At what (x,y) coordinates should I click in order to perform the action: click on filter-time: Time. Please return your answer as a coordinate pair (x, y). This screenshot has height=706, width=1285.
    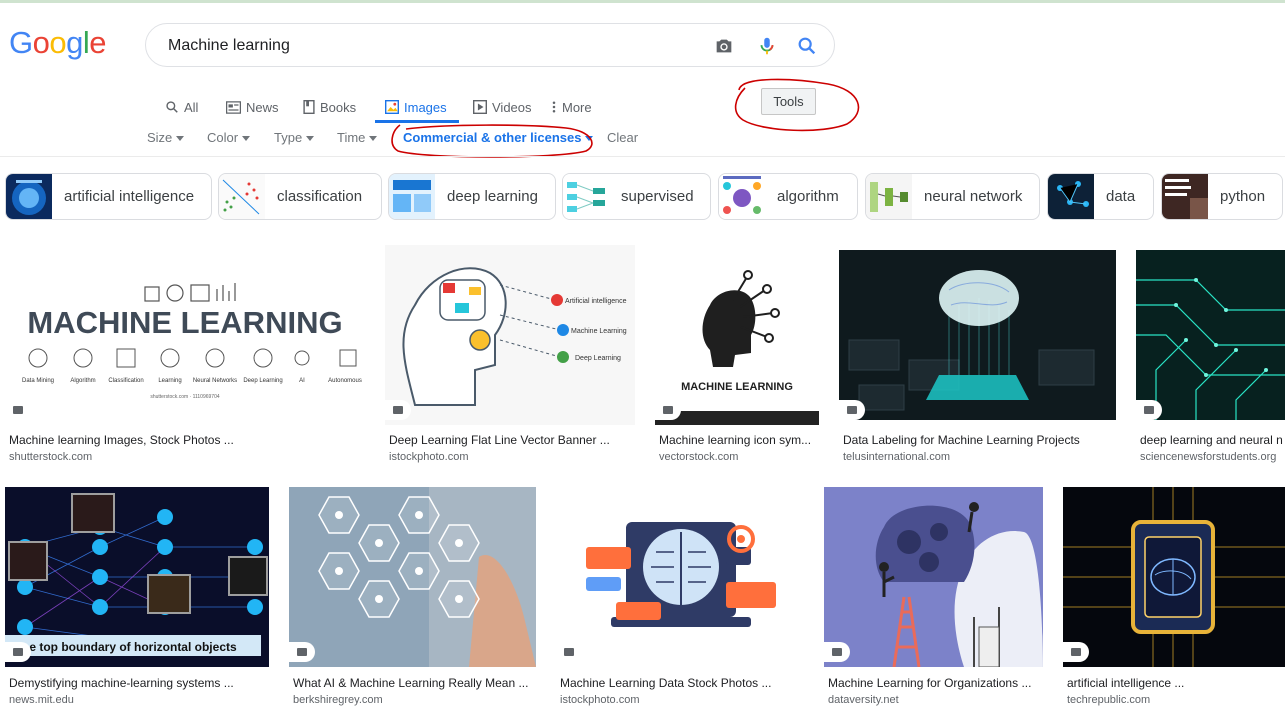
    Looking at the image, I should click on (357, 137).